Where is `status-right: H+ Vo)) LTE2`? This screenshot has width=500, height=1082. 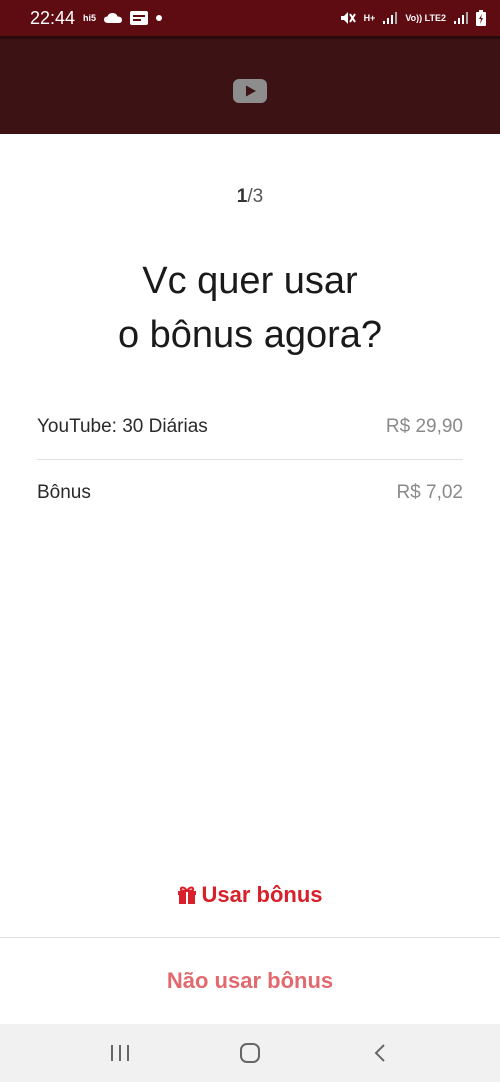
status-right: H+ Vo)) LTE2 is located at coordinates (413, 18).